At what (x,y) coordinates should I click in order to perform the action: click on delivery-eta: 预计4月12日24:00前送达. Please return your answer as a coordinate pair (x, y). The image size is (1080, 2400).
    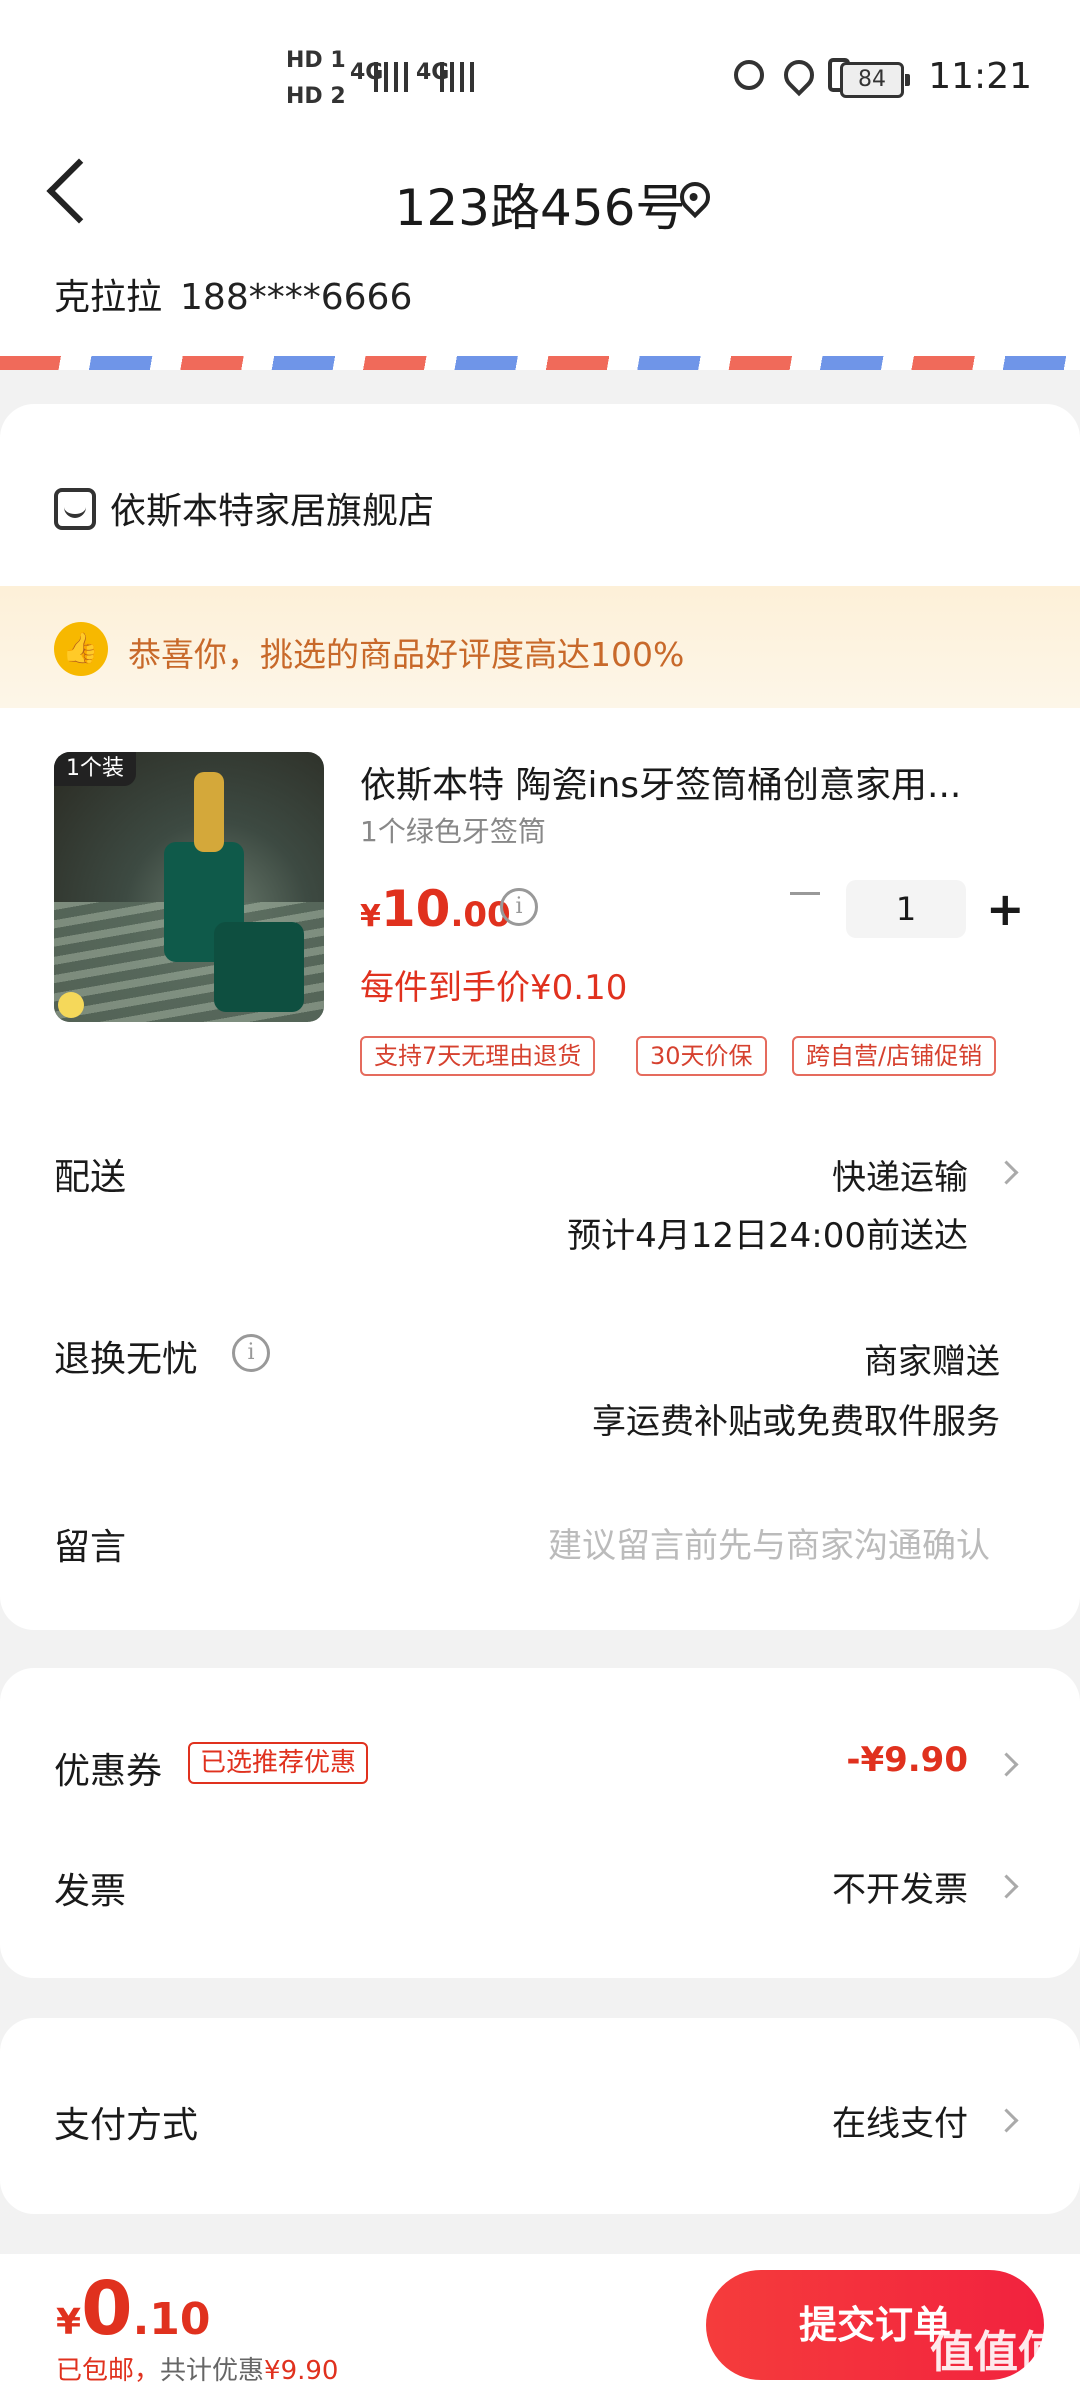
    Looking at the image, I should click on (767, 1236).